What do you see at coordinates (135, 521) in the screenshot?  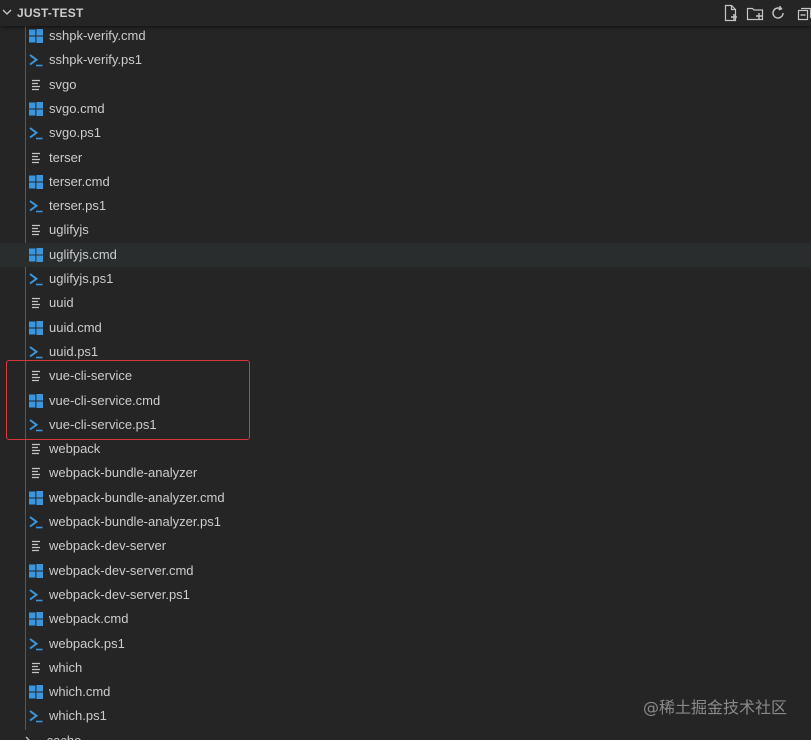 I see `file-name: webpack-bundle-analyzer.ps1` at bounding box center [135, 521].